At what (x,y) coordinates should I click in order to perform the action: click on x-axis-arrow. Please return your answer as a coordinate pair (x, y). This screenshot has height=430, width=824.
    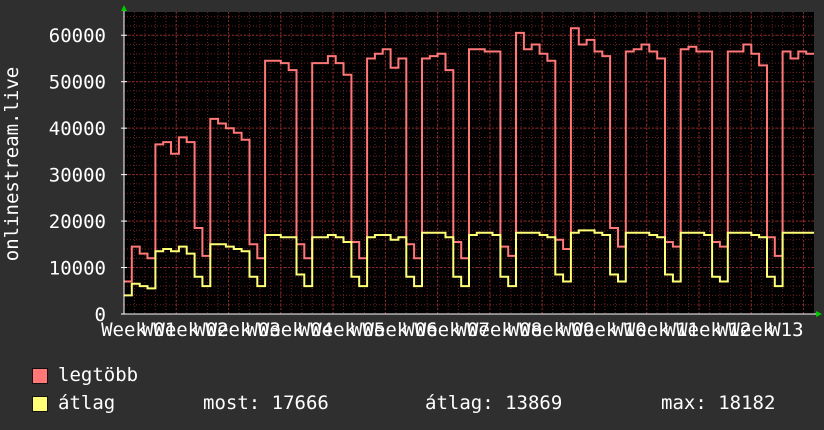
    Looking at the image, I should click on (819, 314).